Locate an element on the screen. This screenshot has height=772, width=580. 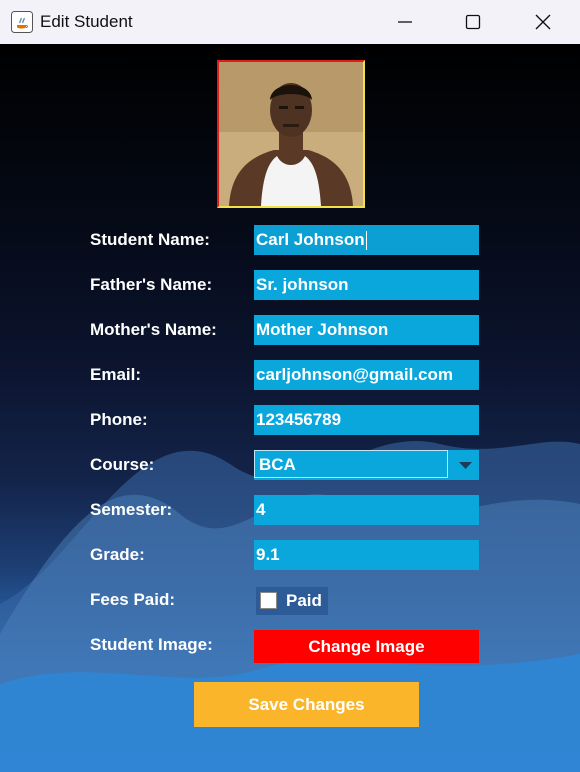
paid-checkbox-label: Paid is located at coordinates (304, 601).